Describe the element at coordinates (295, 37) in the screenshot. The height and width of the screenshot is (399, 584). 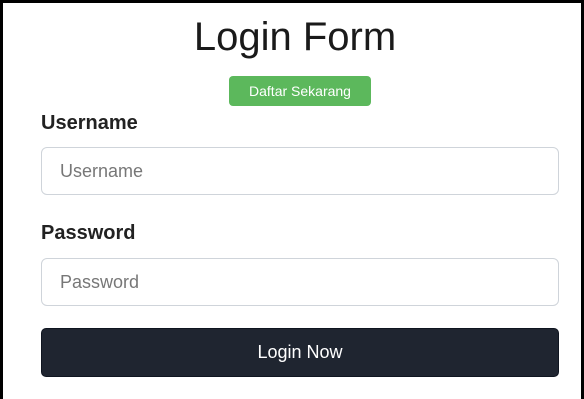
I see `page-title: Login Form` at that location.